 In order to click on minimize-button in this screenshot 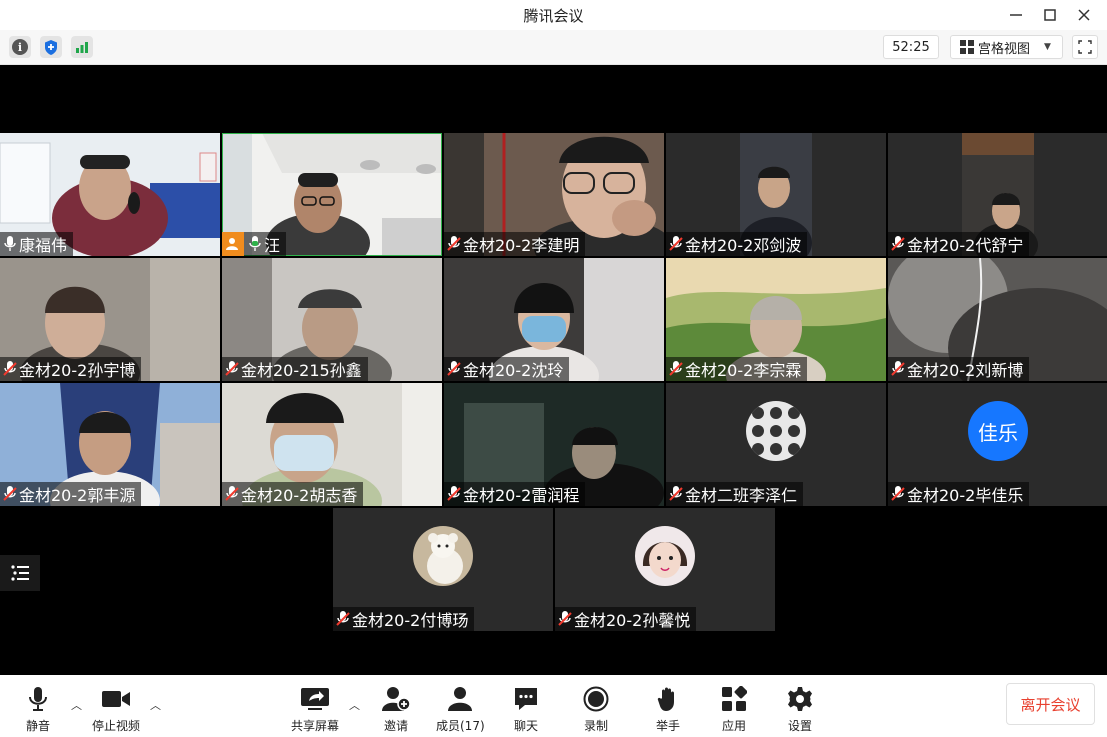, I will do `click(1016, 15)`.